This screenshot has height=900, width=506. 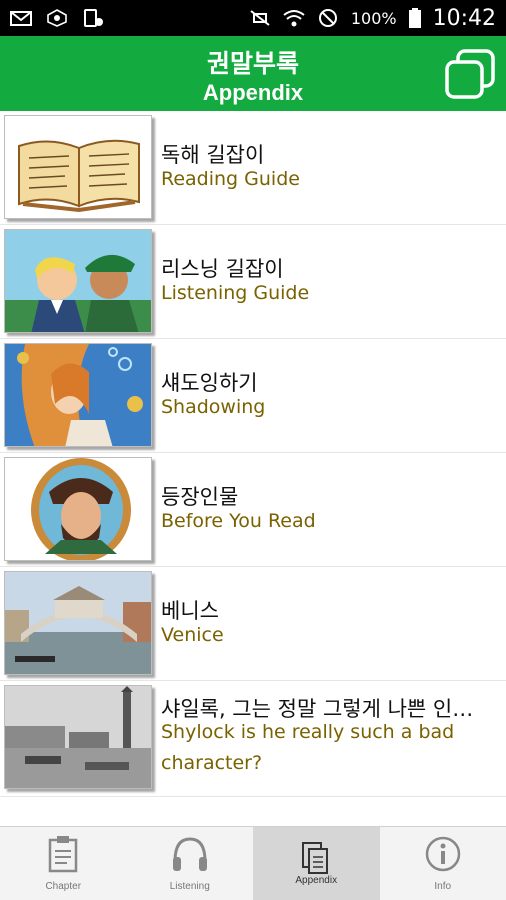 I want to click on headphones-icon, so click(x=189, y=854).